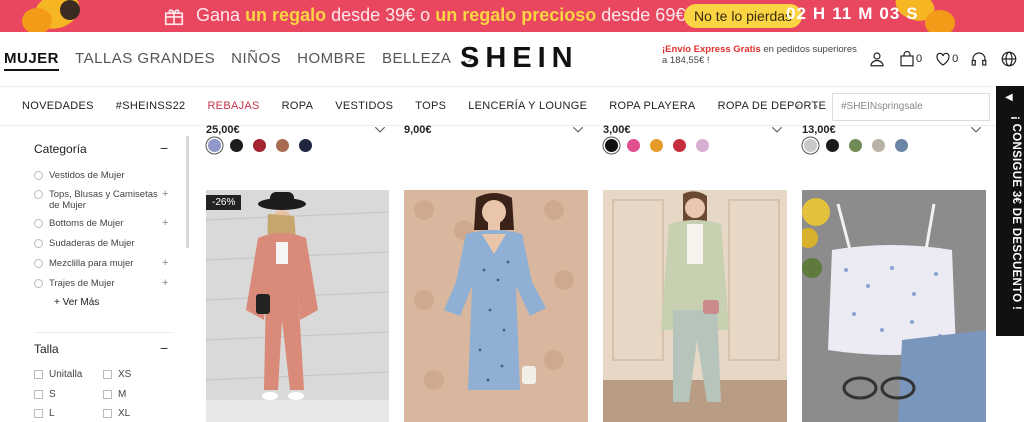 Image resolution: width=1024 pixels, height=422 pixels. I want to click on divider, so click(104, 332).